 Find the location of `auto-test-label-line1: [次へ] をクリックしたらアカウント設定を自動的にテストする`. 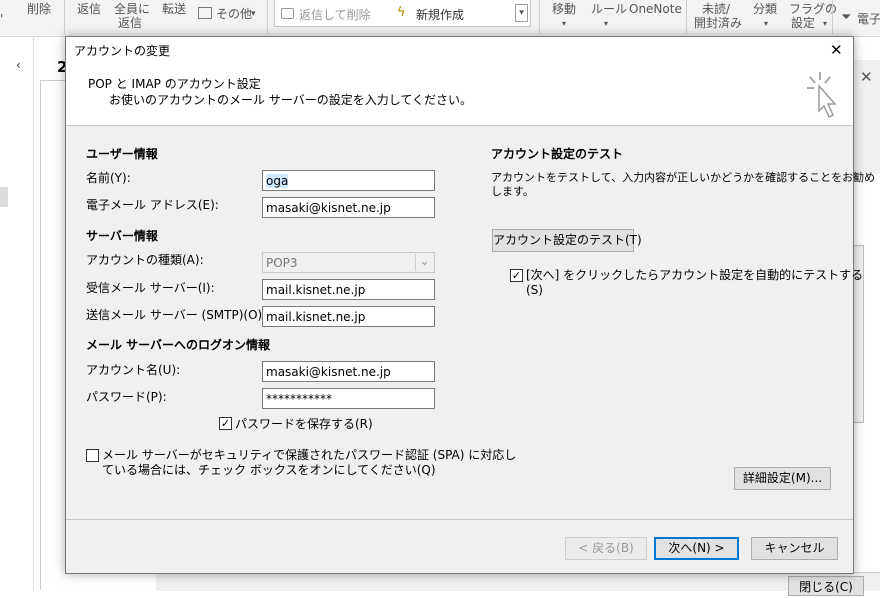

auto-test-label-line1: [次へ] をクリックしたらアカウント設定を自動的にテストする is located at coordinates (695, 275).